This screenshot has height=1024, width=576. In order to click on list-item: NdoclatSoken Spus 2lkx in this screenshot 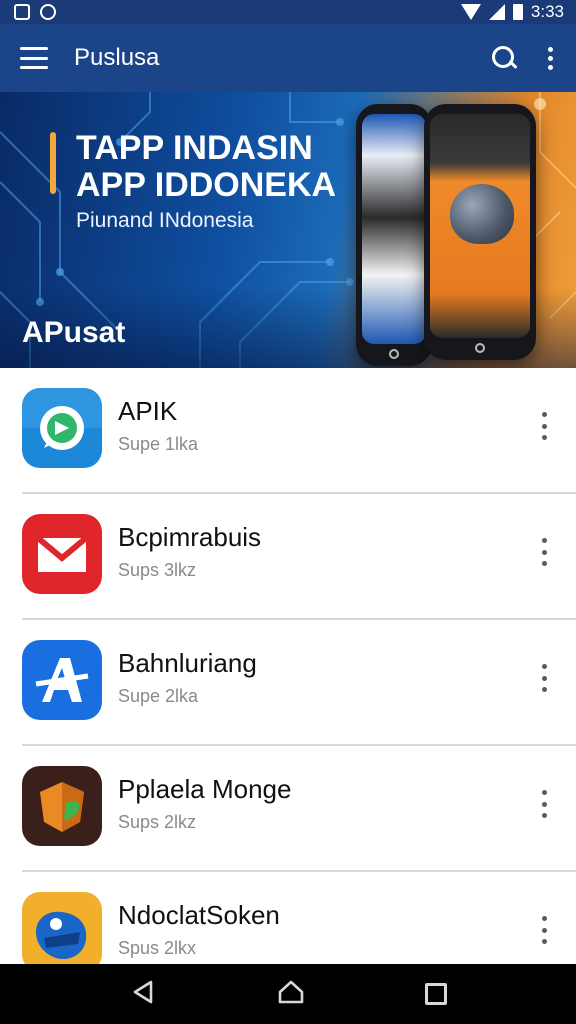, I will do `click(288, 918)`.